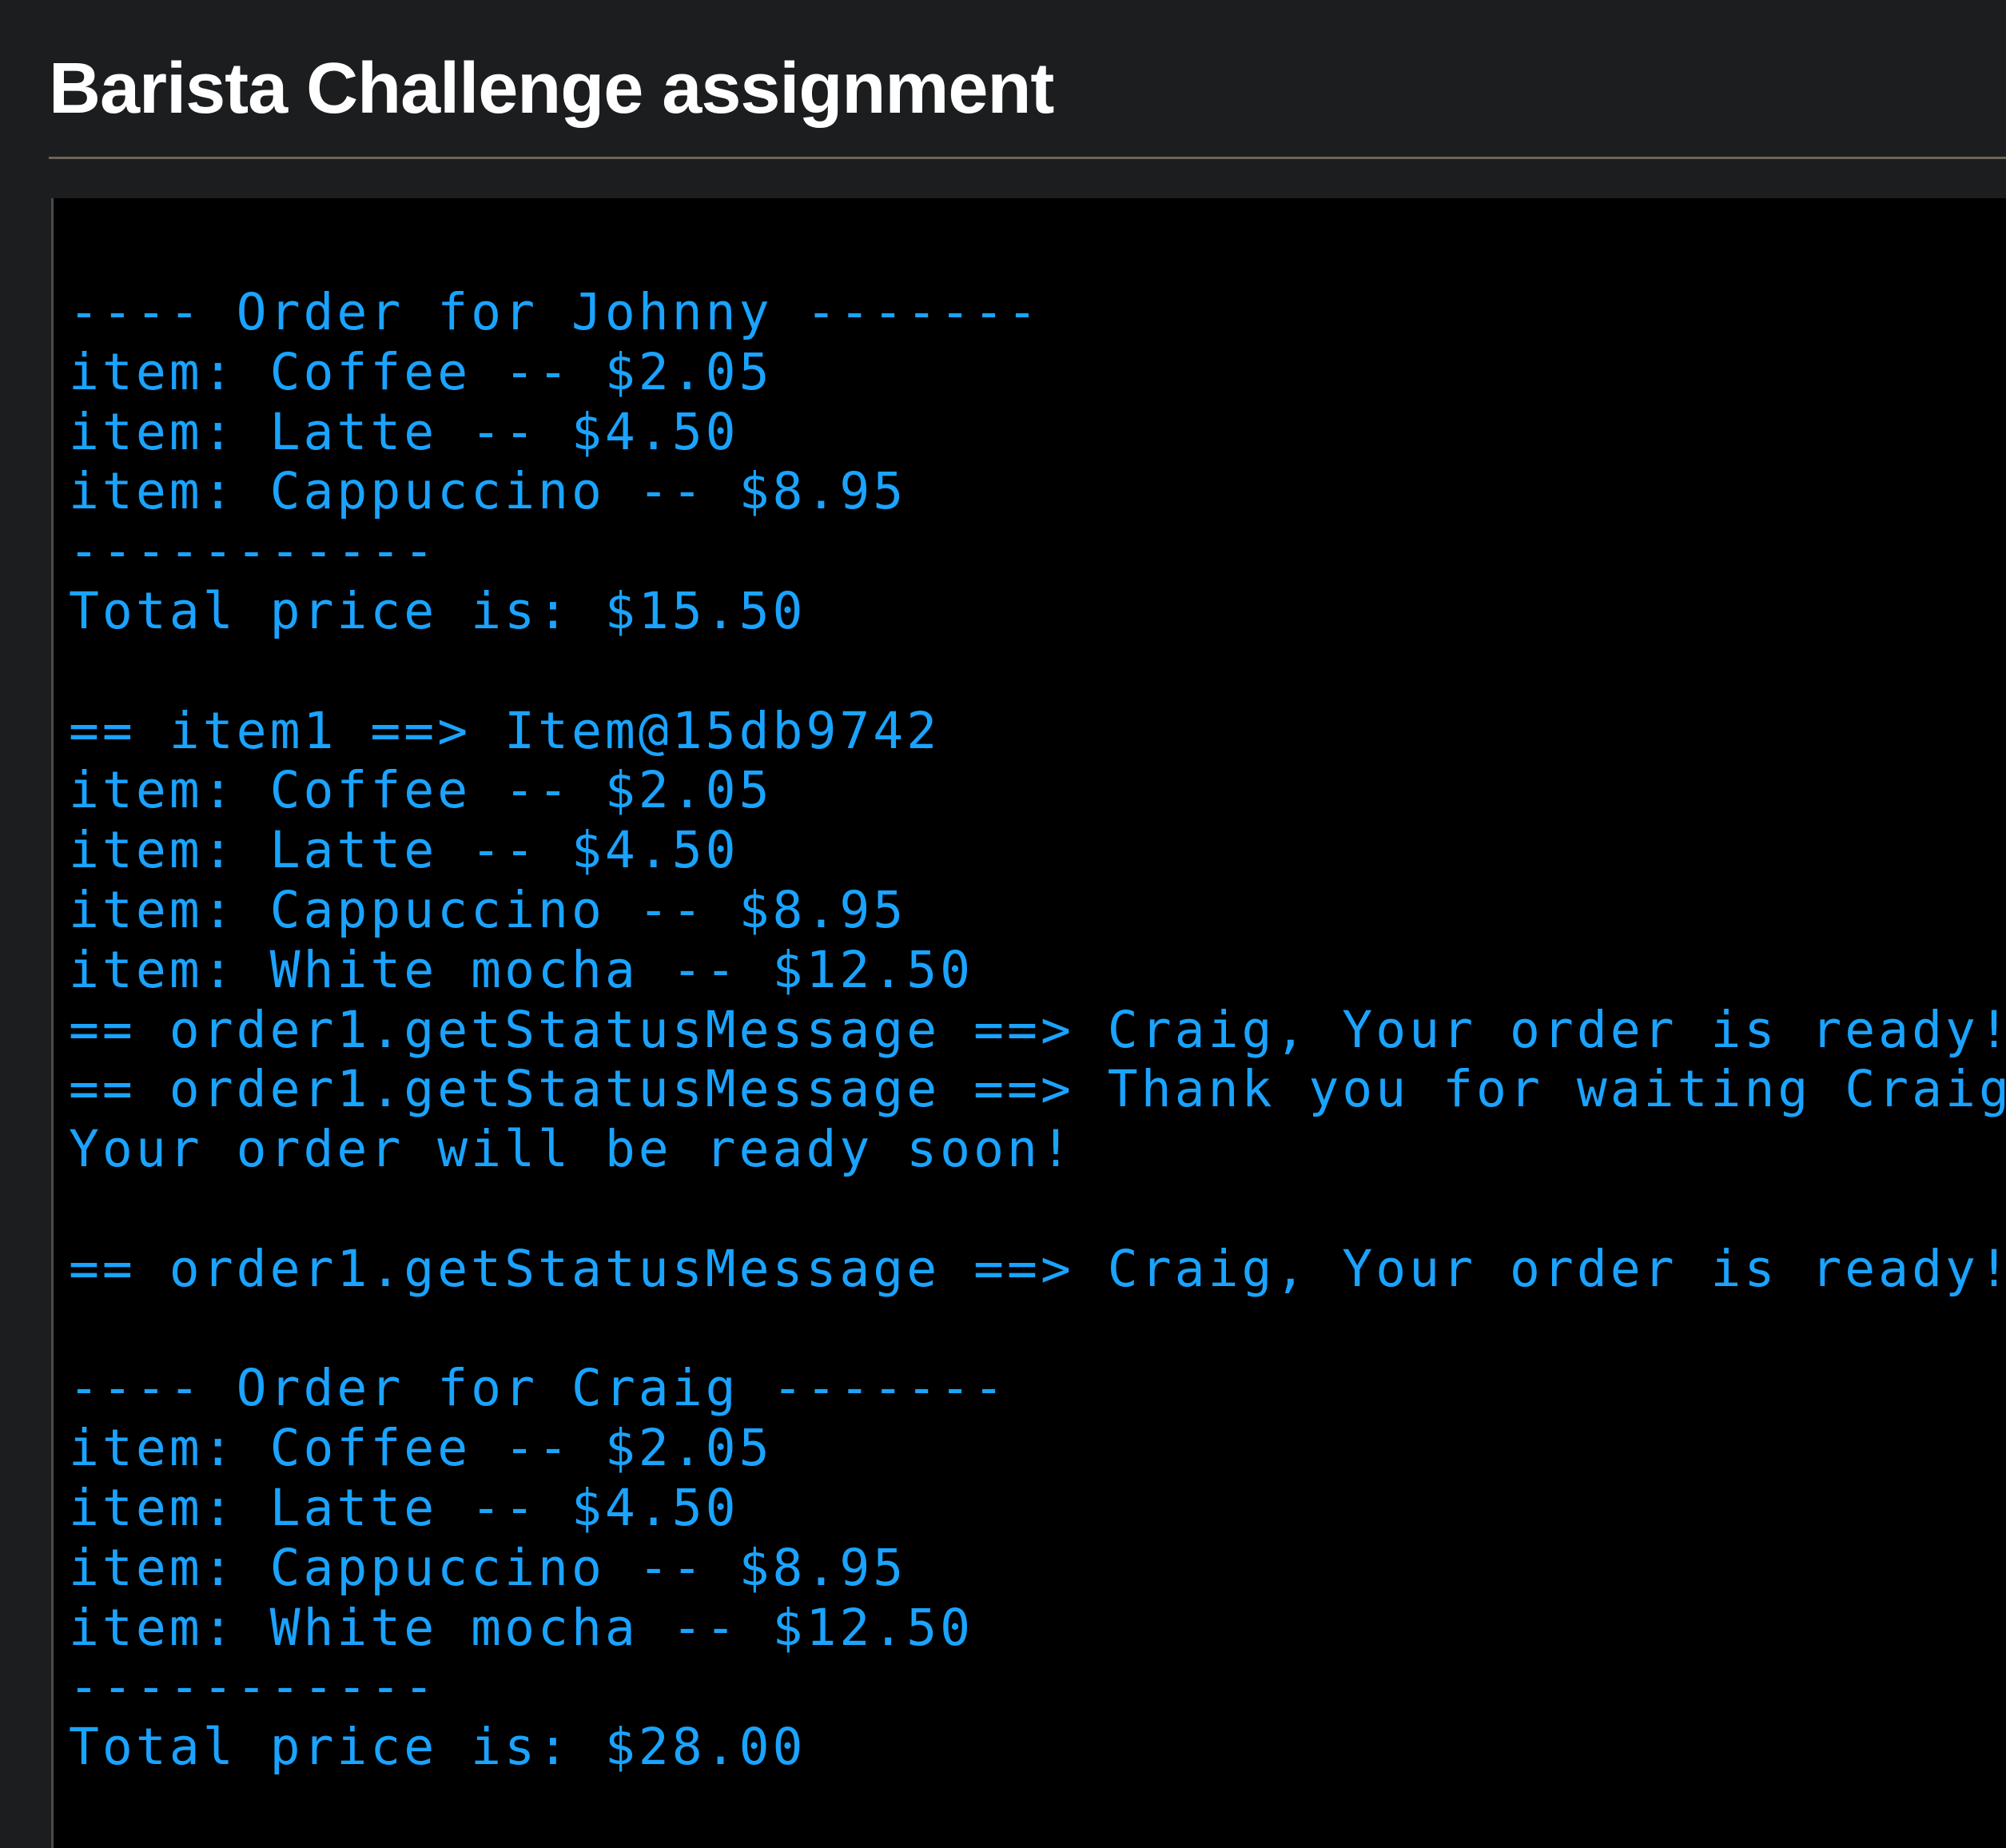  What do you see at coordinates (551, 89) in the screenshot?
I see `page-title: Barista Challenge assignment` at bounding box center [551, 89].